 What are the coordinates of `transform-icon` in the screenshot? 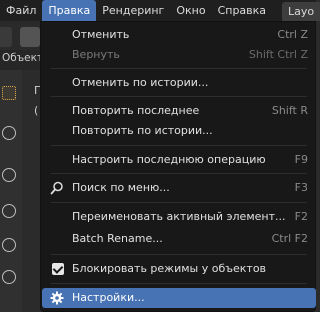 It's located at (9, 277).